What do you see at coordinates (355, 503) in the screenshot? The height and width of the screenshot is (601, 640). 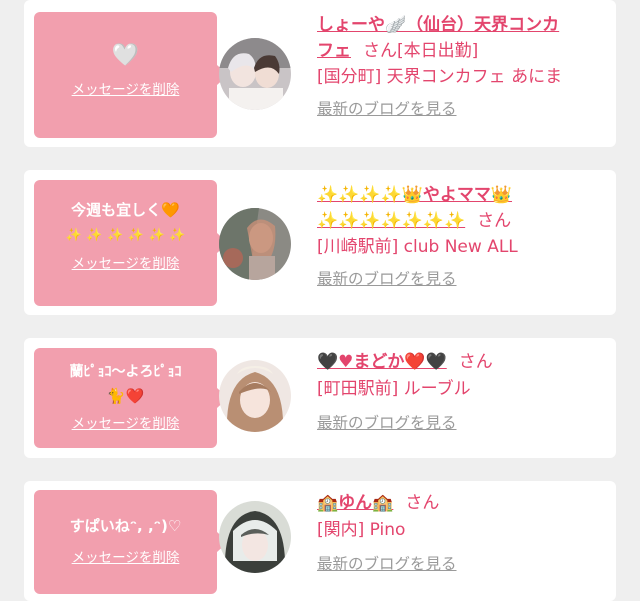 I see `cast-name-link: 🏫ゆん🏫` at bounding box center [355, 503].